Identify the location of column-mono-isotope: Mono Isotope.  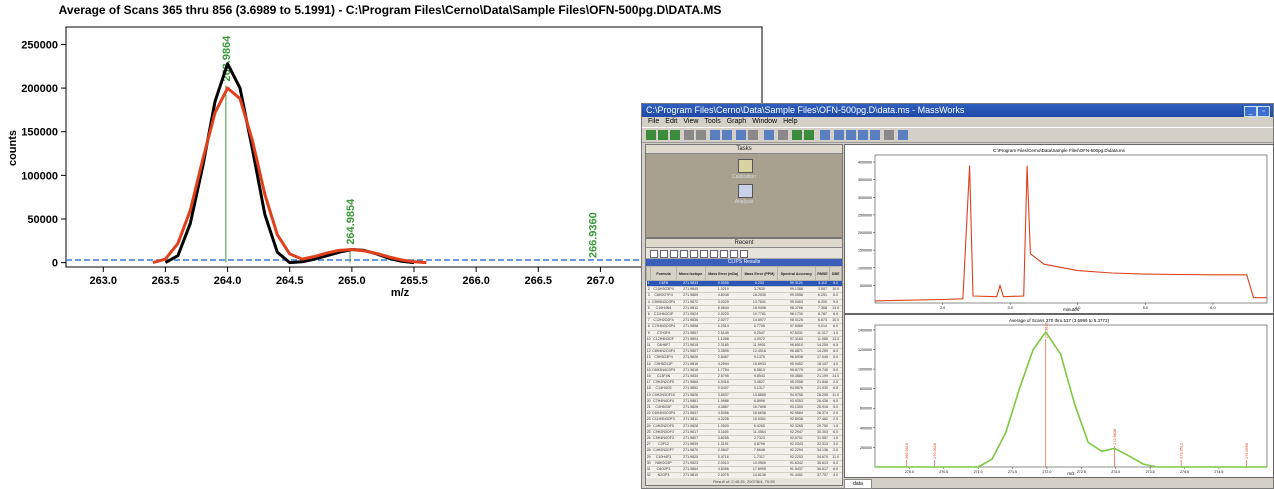
(690, 273).